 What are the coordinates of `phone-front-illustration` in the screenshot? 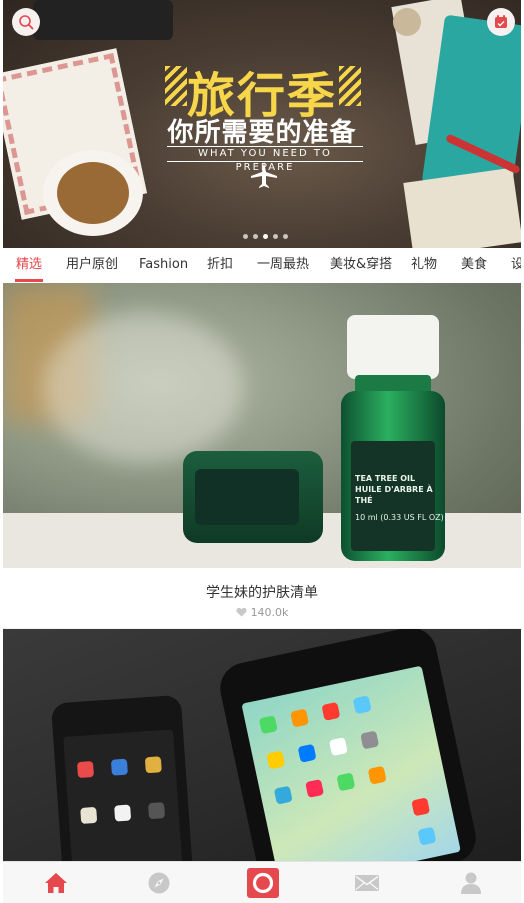 It's located at (348, 745).